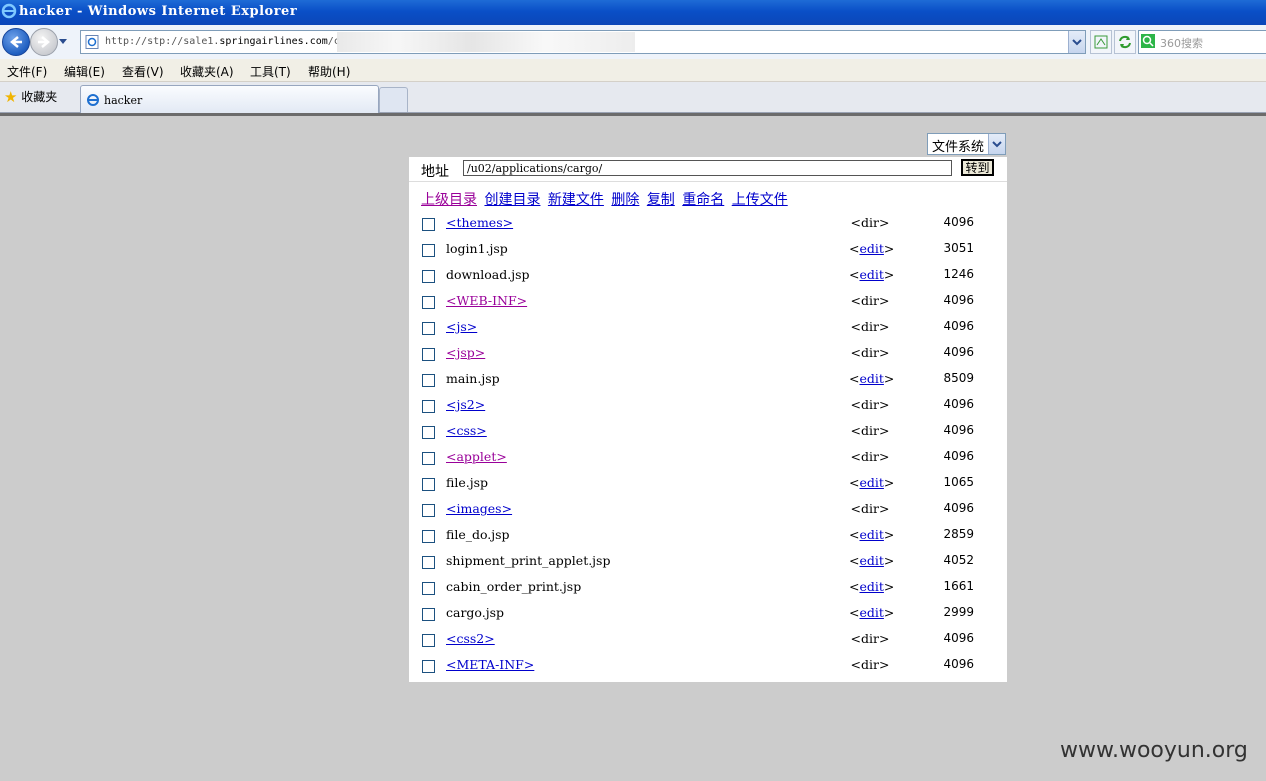 The width and height of the screenshot is (1266, 781). What do you see at coordinates (1202, 42) in the screenshot?
I see `search-box: 360搜索` at bounding box center [1202, 42].